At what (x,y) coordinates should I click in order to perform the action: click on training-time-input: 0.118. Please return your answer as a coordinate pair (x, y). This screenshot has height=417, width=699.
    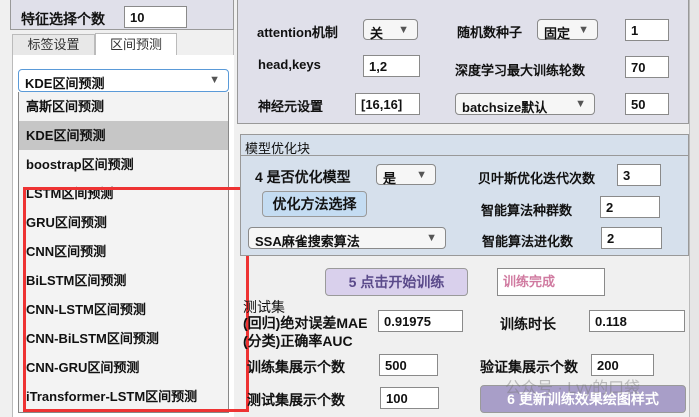
    Looking at the image, I should click on (637, 321).